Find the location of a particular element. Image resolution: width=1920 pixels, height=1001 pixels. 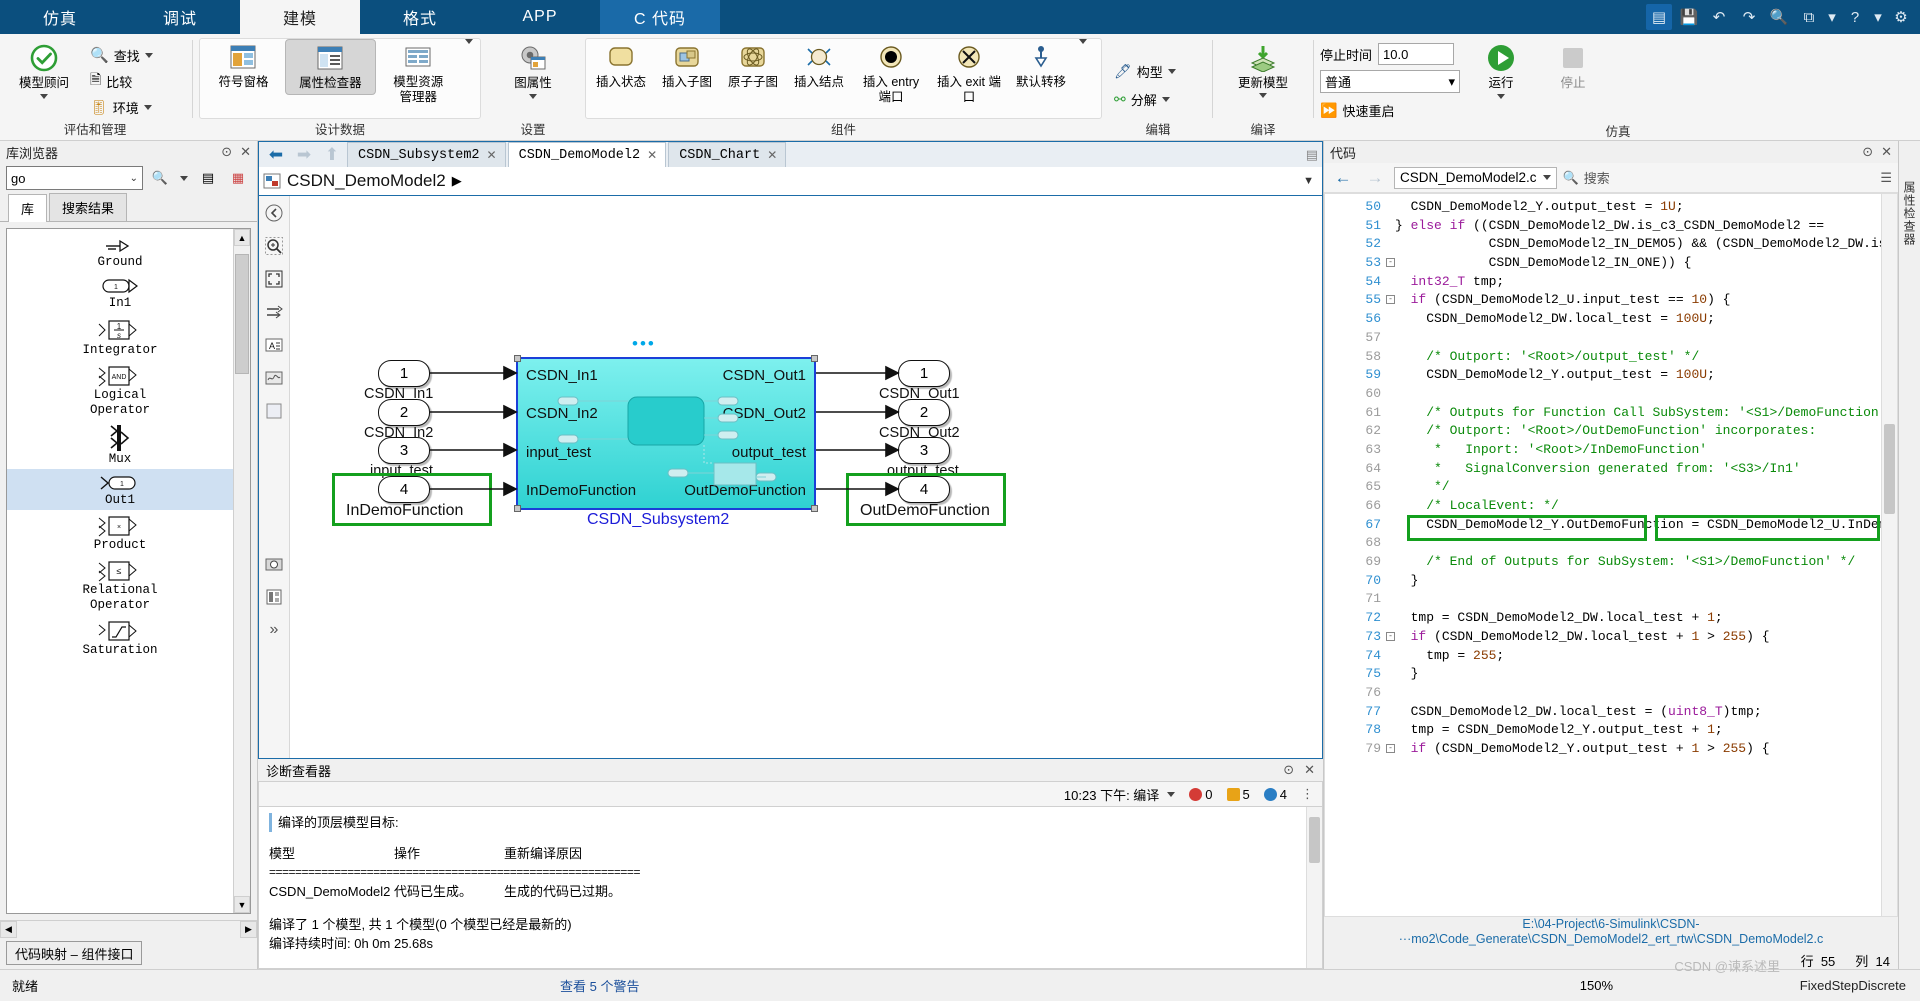

undo-icon: ↶ is located at coordinates (1719, 17).